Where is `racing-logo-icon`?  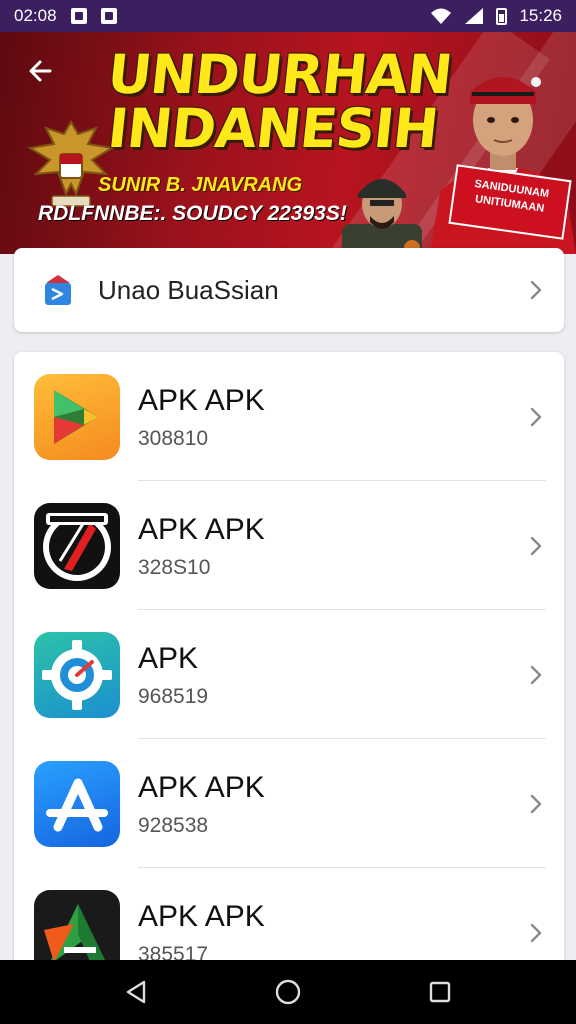 racing-logo-icon is located at coordinates (77, 545).